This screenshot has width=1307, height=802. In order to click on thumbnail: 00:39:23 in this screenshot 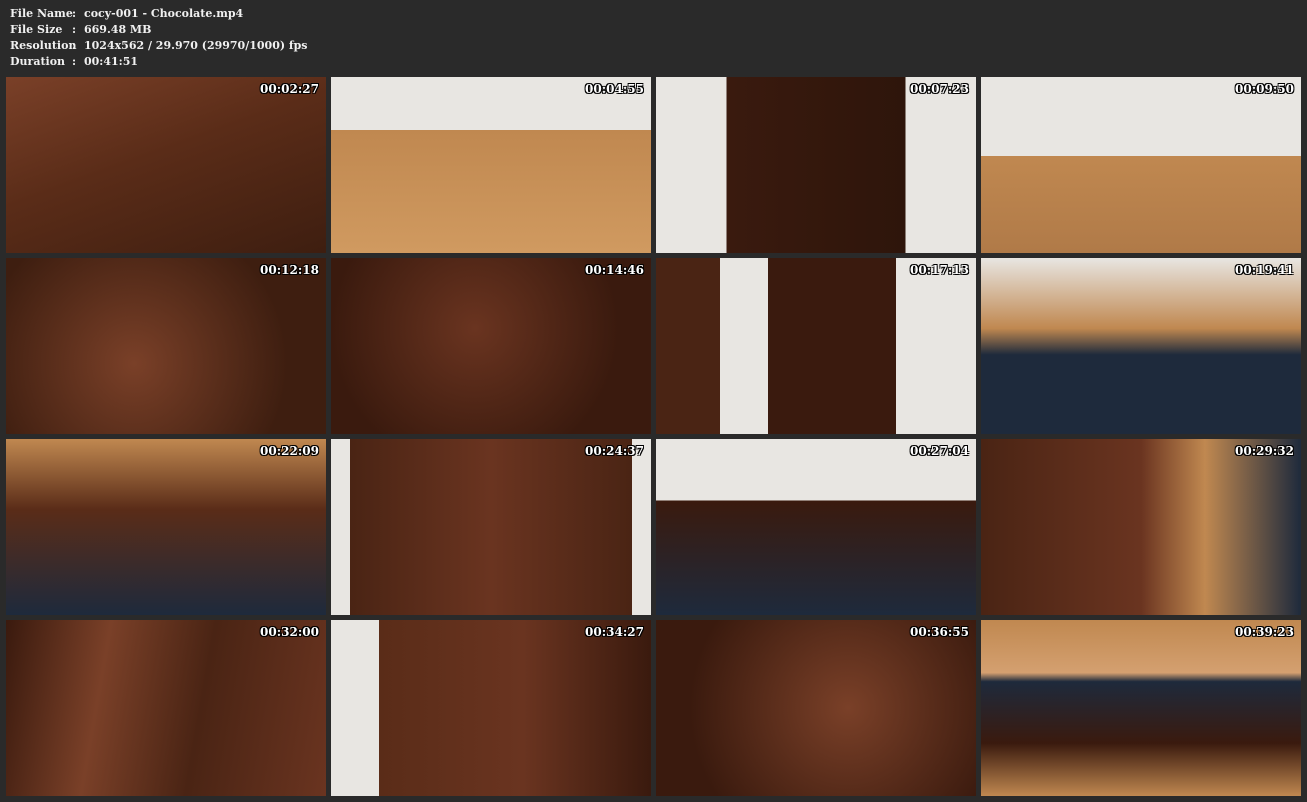, I will do `click(1141, 708)`.